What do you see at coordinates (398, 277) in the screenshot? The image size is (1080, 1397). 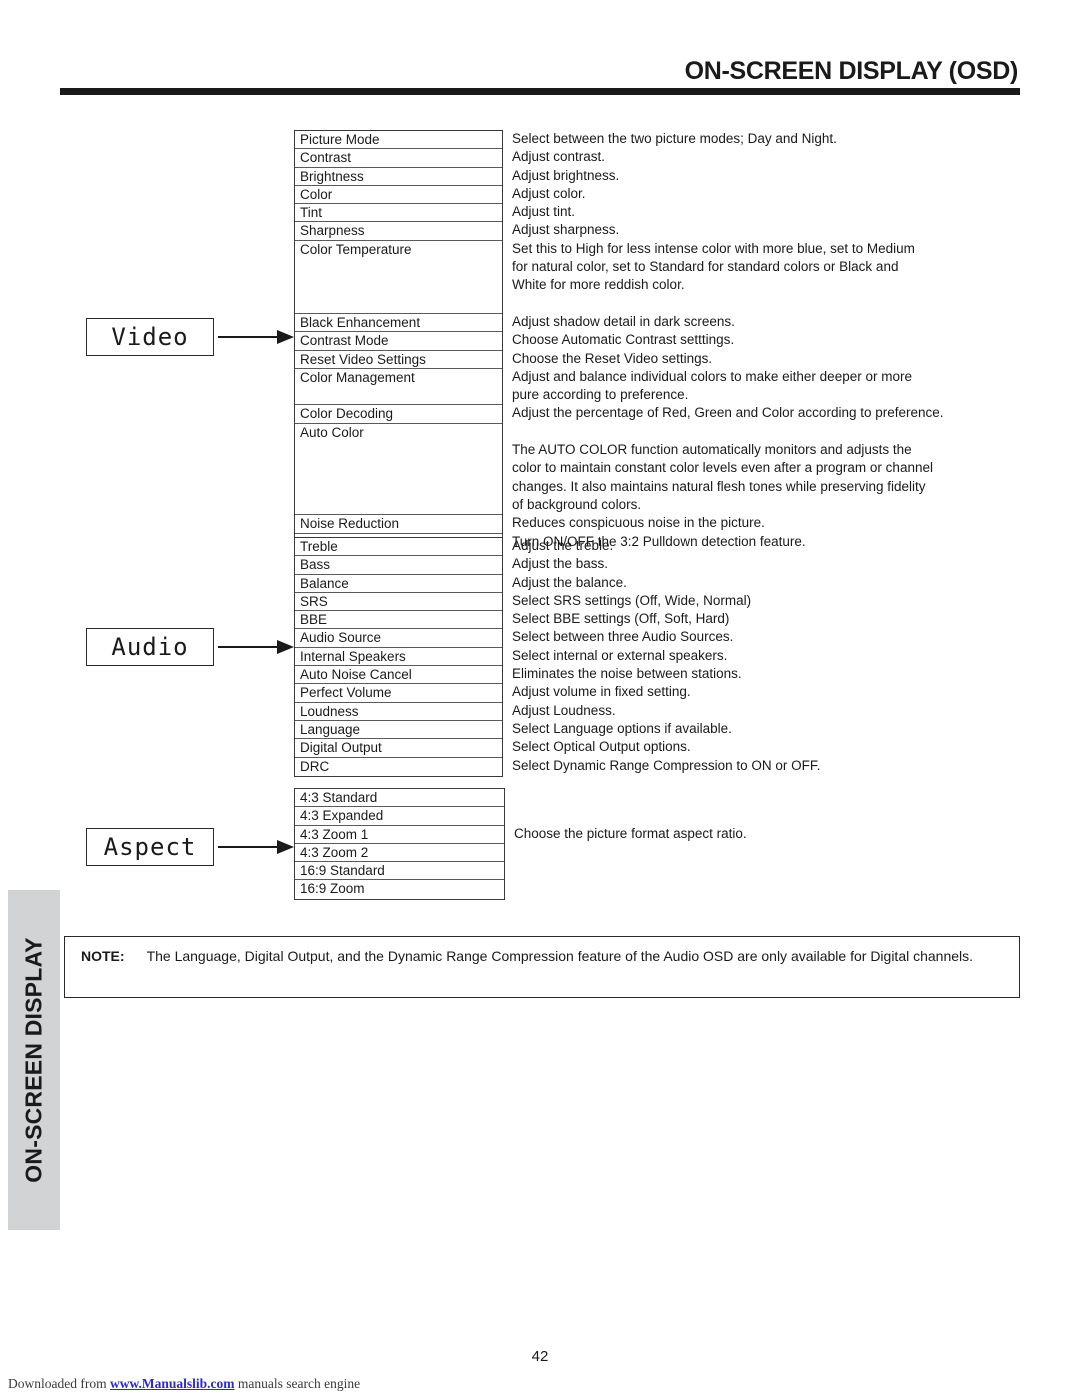 I see `menu-item: Color Temperature` at bounding box center [398, 277].